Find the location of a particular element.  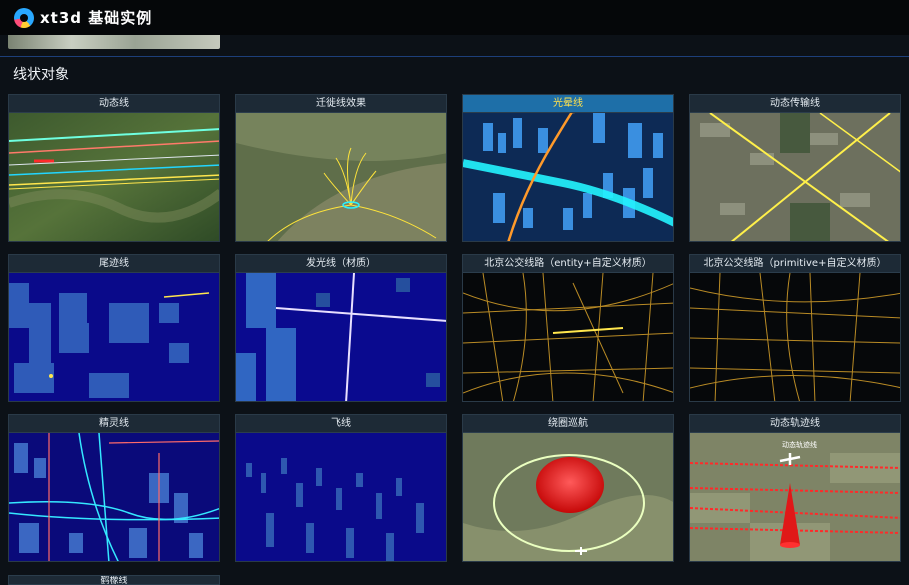

example-card-migration-line: 迁徙线效果 is located at coordinates (341, 168).